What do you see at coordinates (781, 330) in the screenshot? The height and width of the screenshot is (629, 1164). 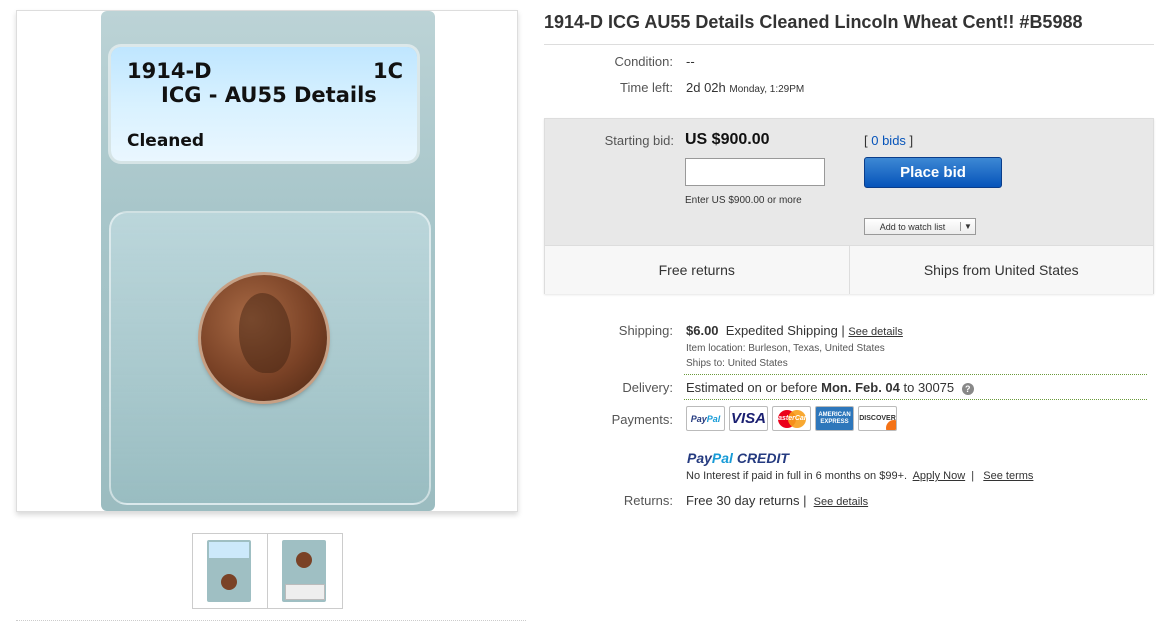 I see `shipping-method: Expedited Shipping` at bounding box center [781, 330].